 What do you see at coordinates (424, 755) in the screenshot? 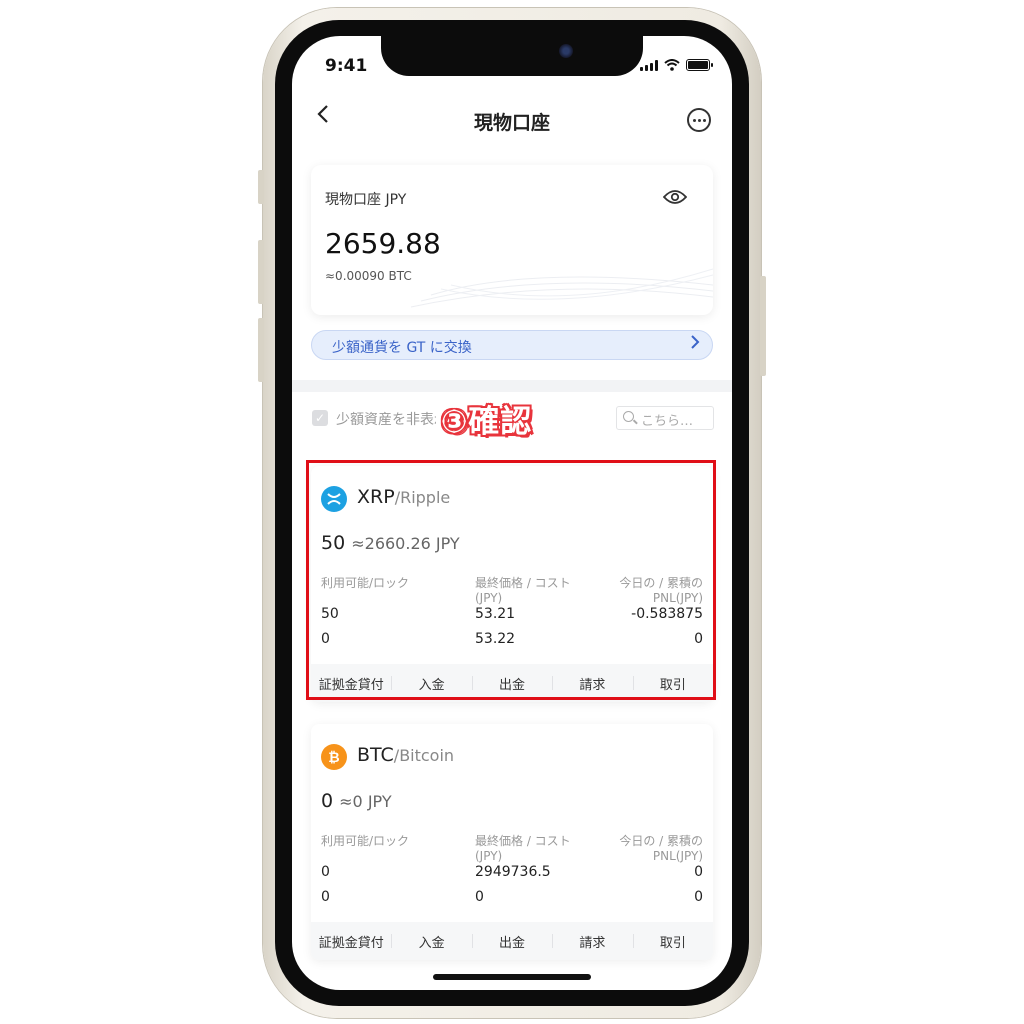
I see `coin-name: /Bitcoin` at bounding box center [424, 755].